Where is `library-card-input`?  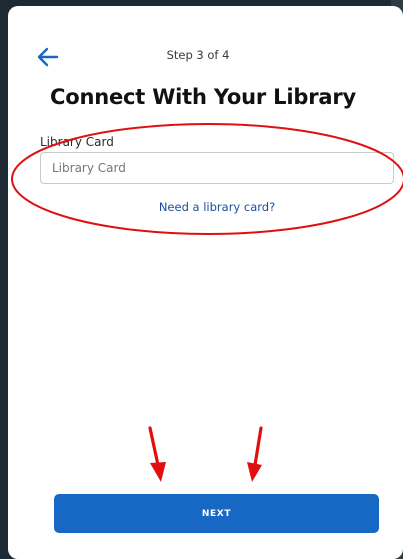 library-card-input is located at coordinates (217, 168).